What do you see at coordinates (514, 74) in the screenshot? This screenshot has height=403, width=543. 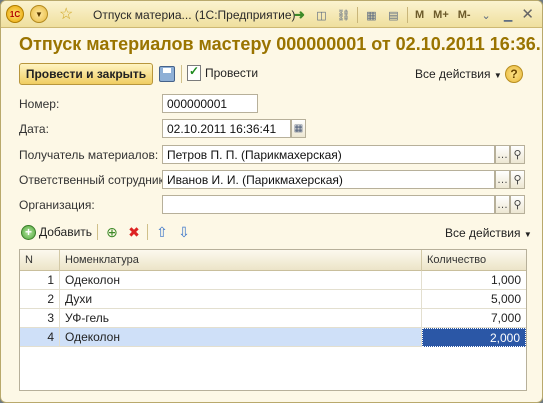 I see `help-button: ?` at bounding box center [514, 74].